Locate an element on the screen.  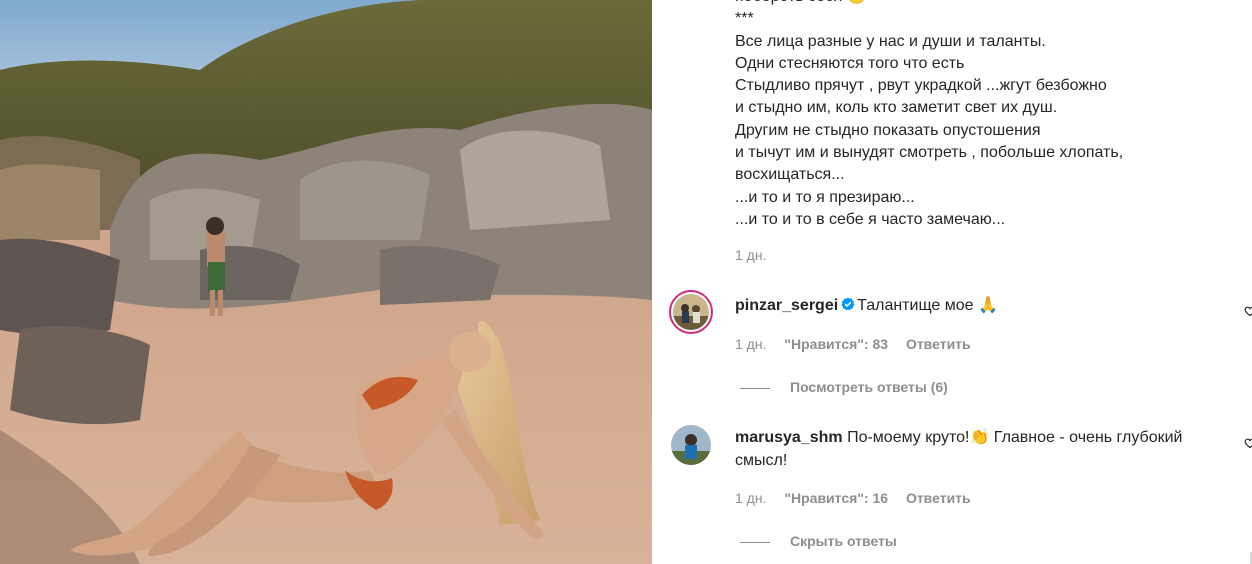
comment-text: Талантище мое 🙏 is located at coordinates (927, 305).